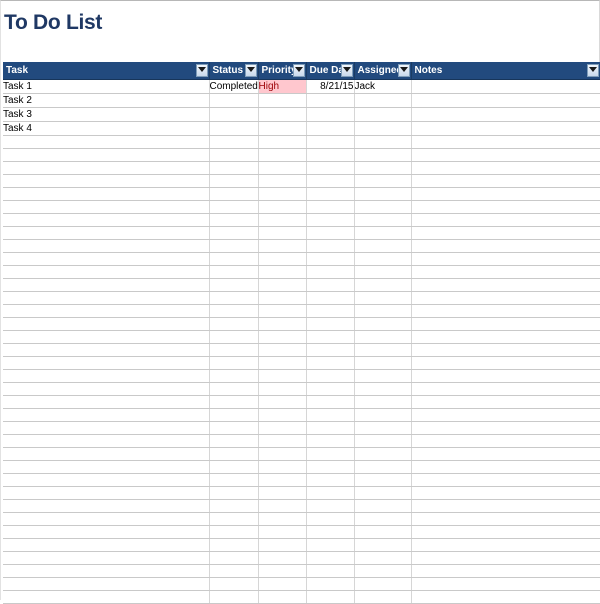 The width and height of the screenshot is (600, 604). What do you see at coordinates (106, 86) in the screenshot?
I see `cell-task: Task 1` at bounding box center [106, 86].